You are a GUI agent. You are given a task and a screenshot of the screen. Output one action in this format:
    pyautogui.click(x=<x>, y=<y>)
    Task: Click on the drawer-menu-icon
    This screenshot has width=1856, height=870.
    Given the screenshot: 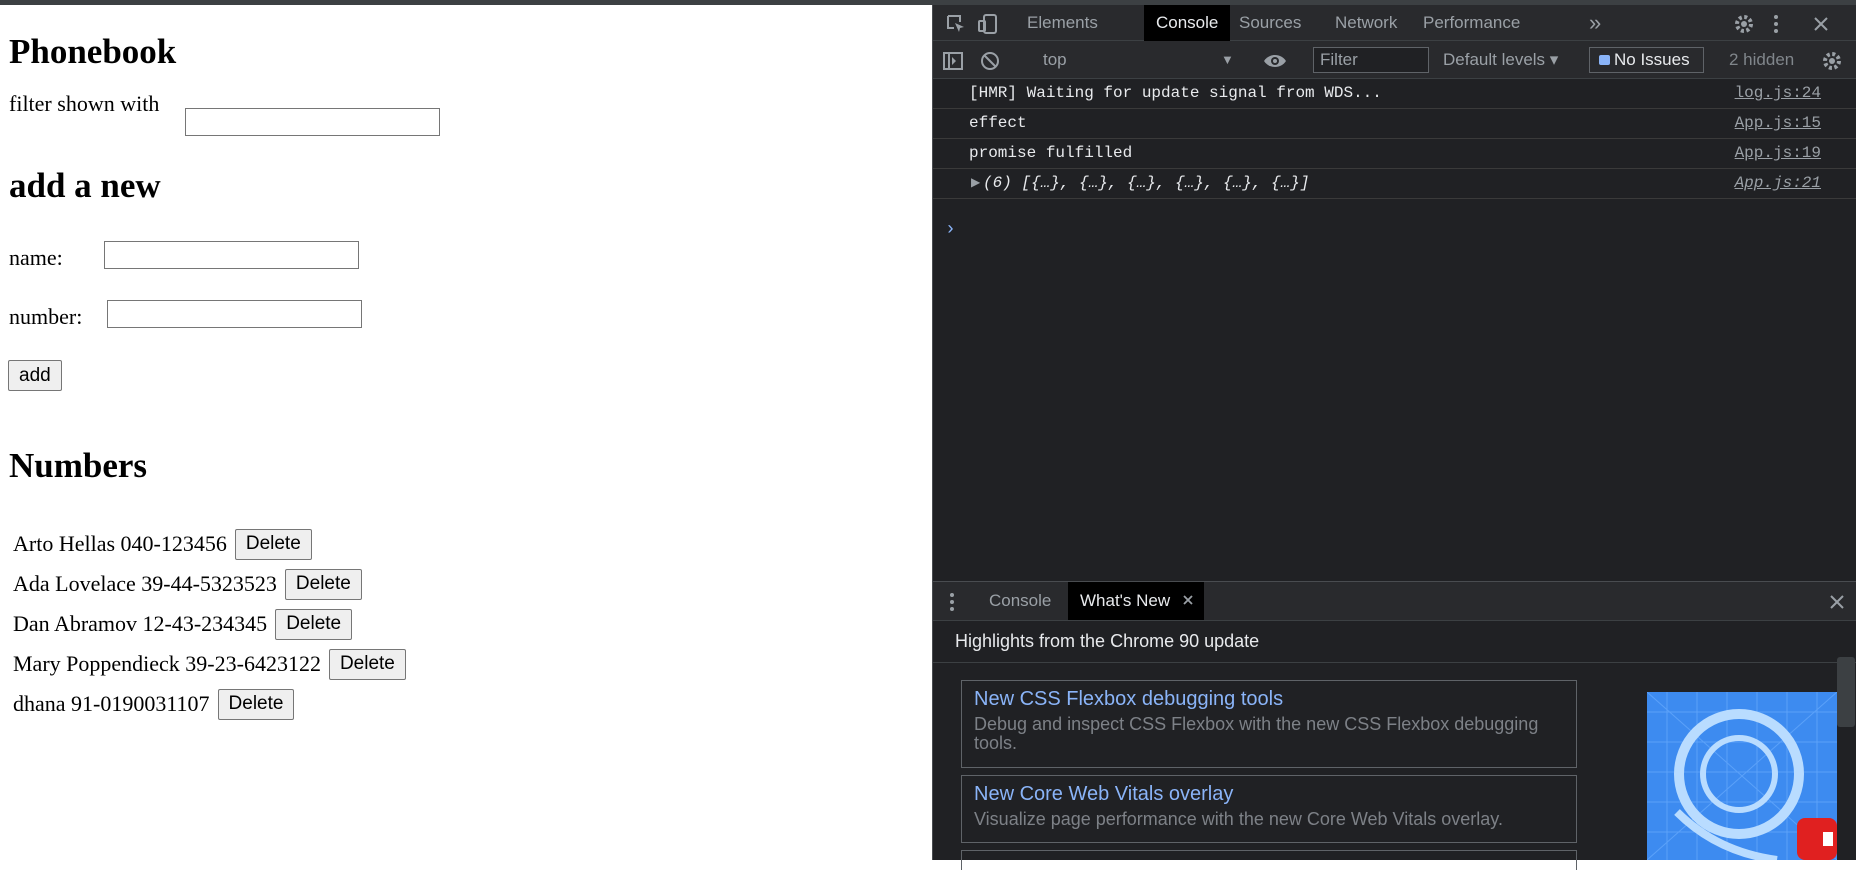 What is the action you would take?
    pyautogui.click(x=952, y=601)
    